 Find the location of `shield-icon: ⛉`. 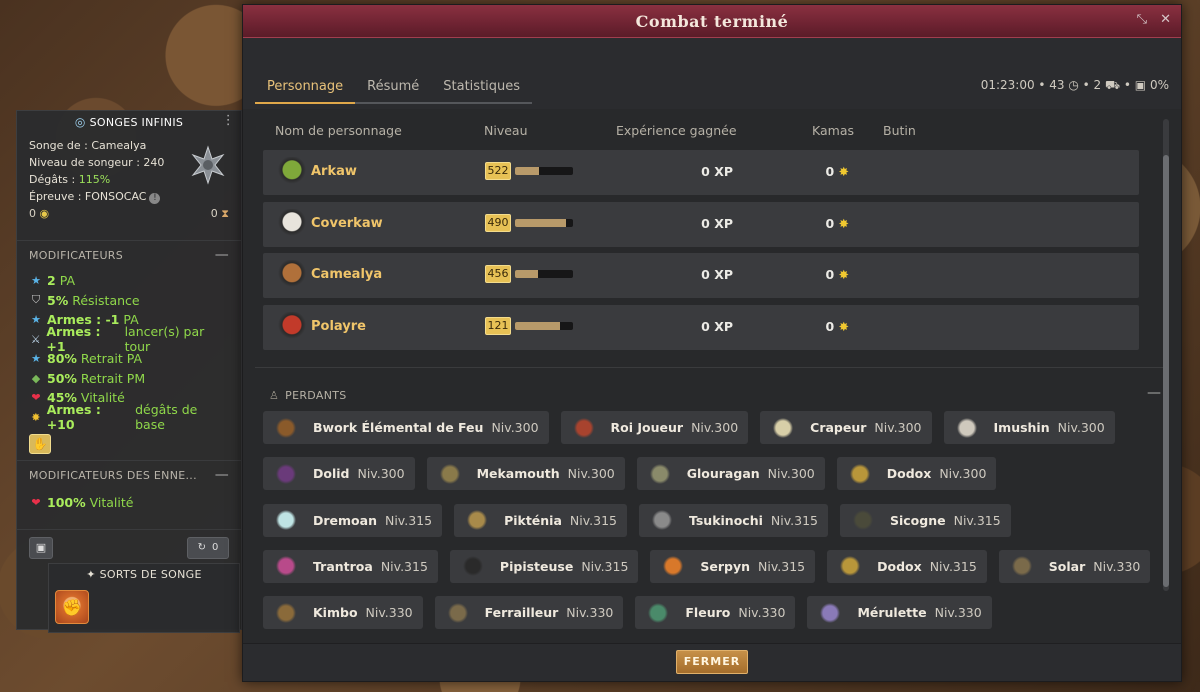

shield-icon: ⛉ is located at coordinates (36, 300).